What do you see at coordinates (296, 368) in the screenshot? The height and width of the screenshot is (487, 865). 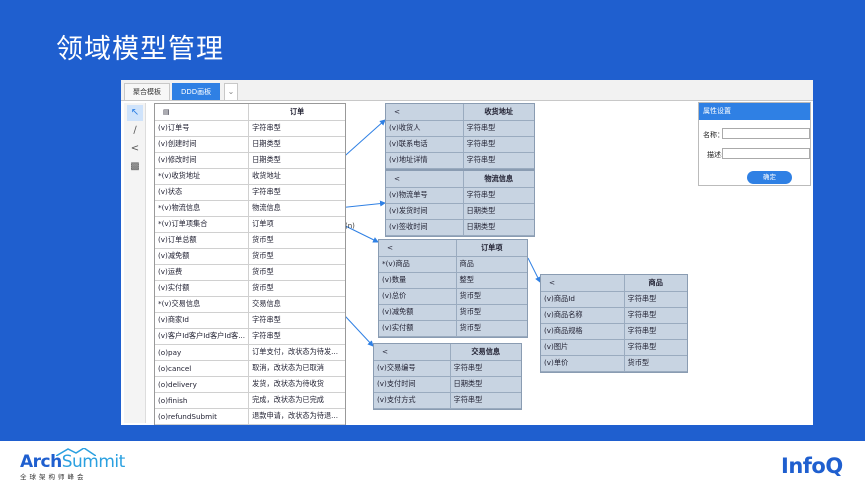 I see `attribute-type: 取消，改状态为已取消` at bounding box center [296, 368].